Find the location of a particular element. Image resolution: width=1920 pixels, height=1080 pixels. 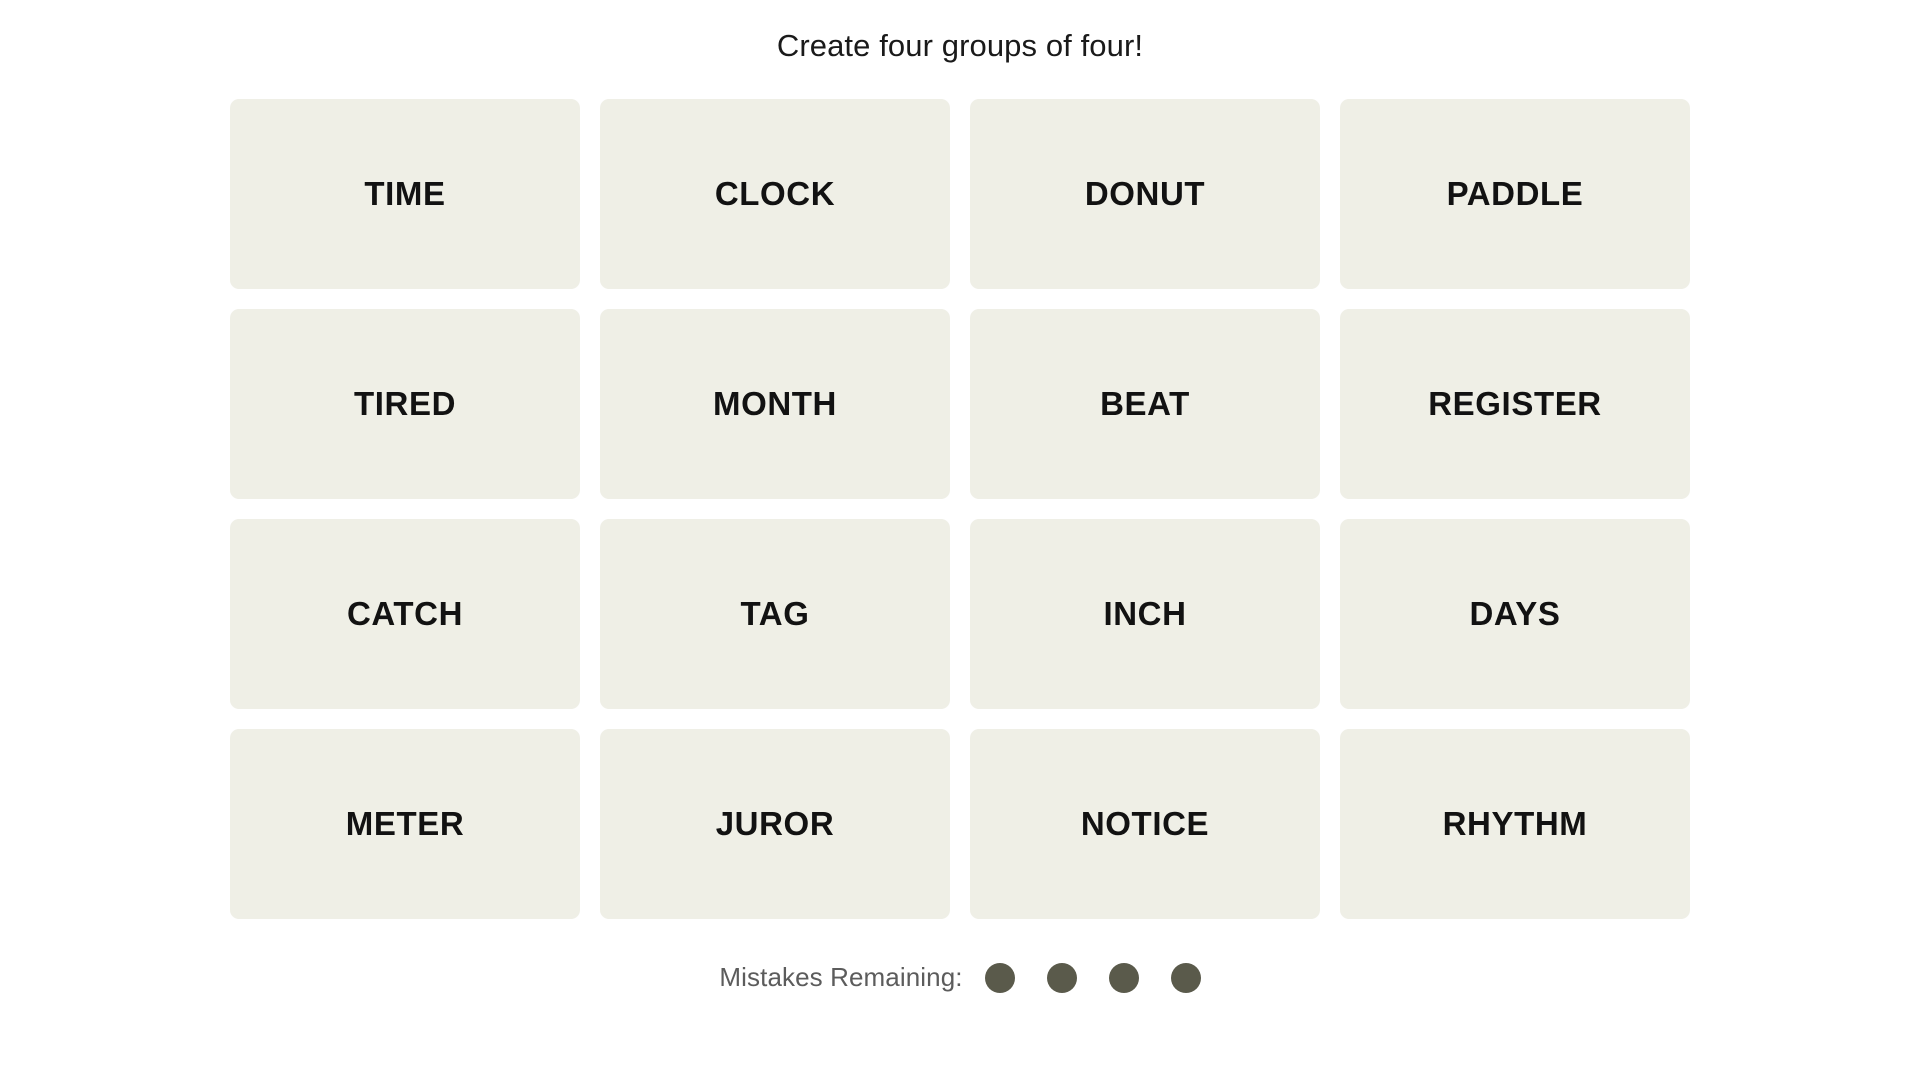

word-tile-label: INCH is located at coordinates (1145, 614).